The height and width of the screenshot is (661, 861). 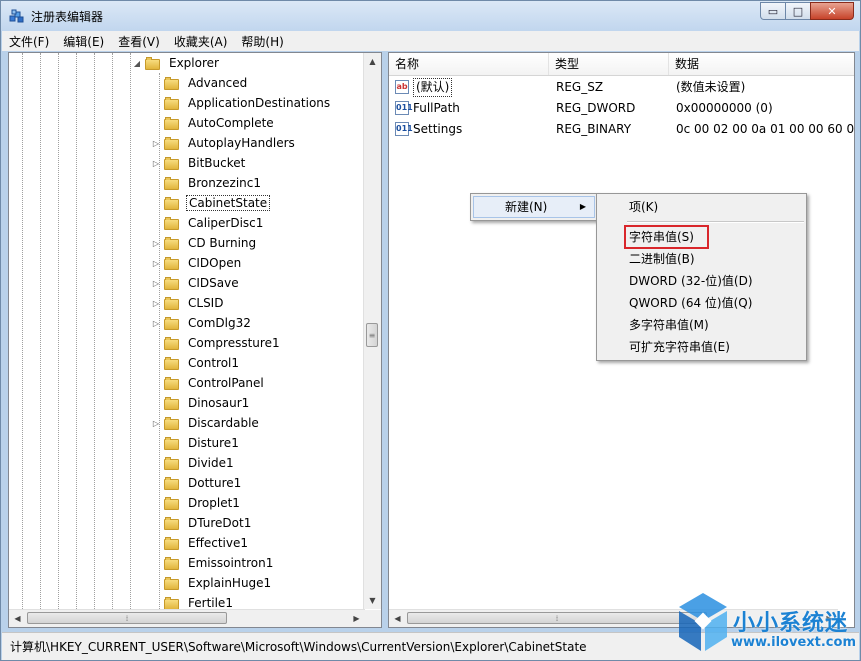 I want to click on submenu-item-binary-value: 二进制值(B), so click(x=662, y=259).